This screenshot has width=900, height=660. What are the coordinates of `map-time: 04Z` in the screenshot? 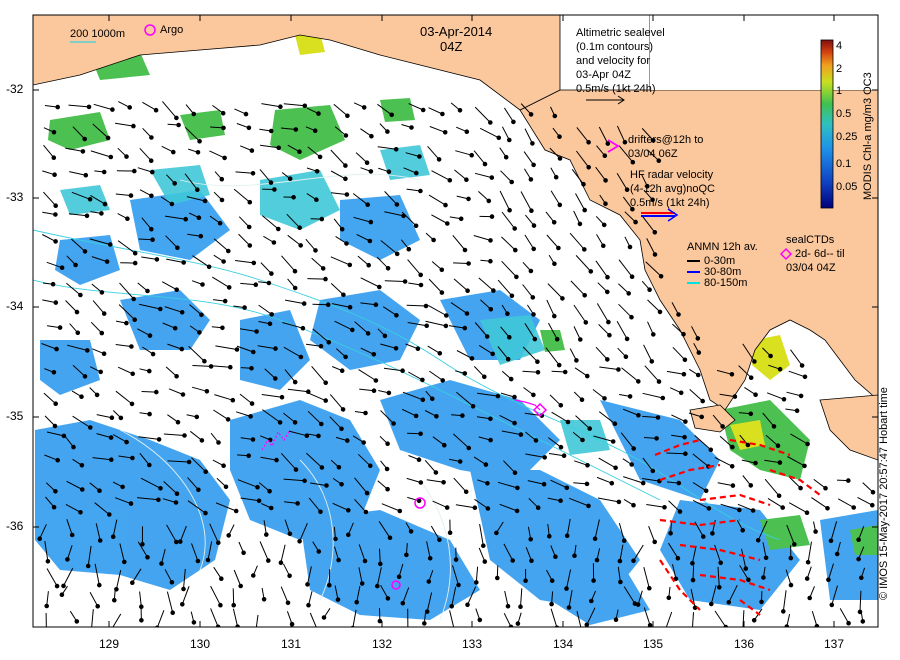 It's located at (451, 46).